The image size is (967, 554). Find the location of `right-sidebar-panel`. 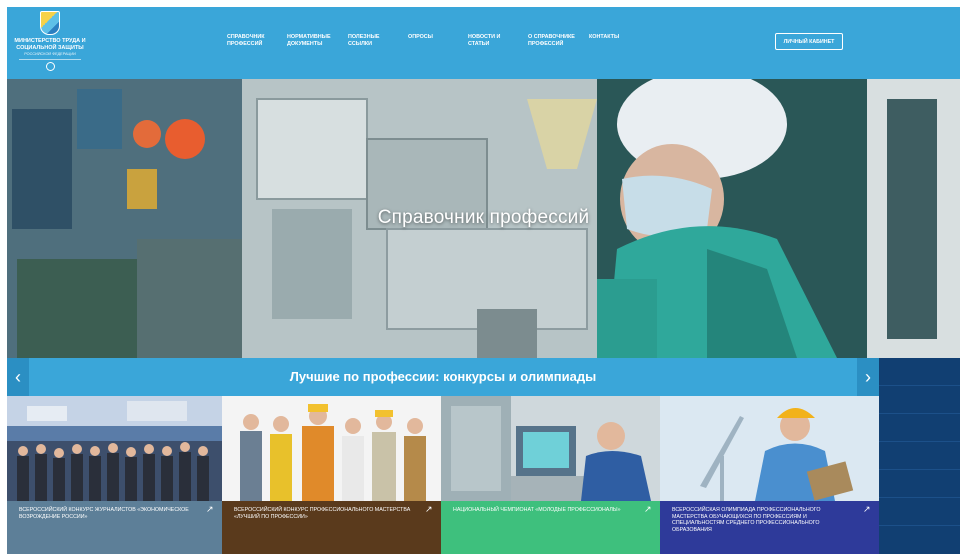

right-sidebar-panel is located at coordinates (919, 456).